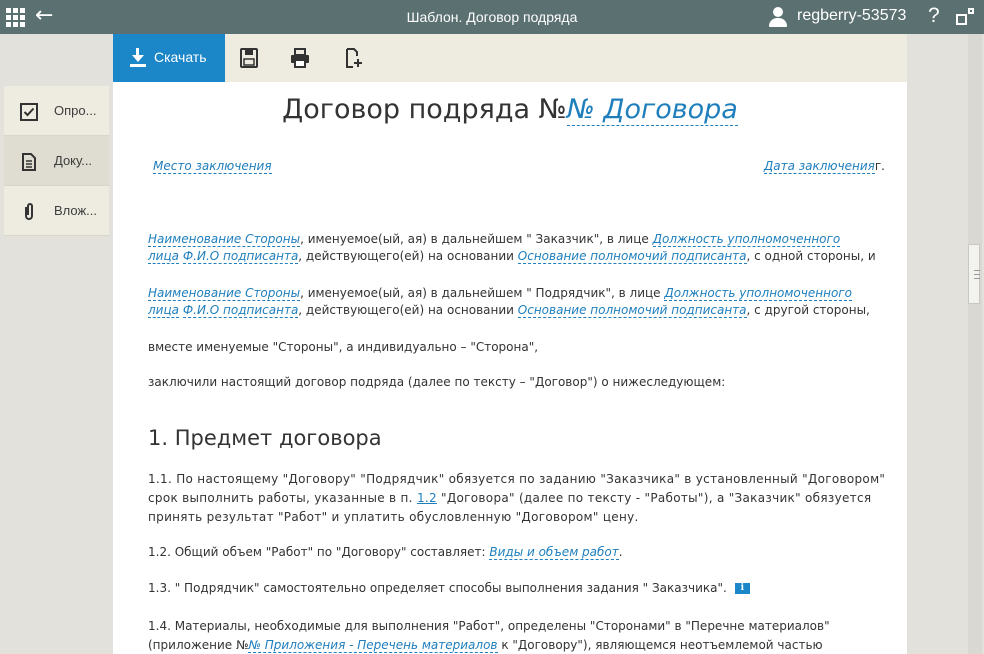 This screenshot has width=984, height=654. I want to click on download-label: Скачать, so click(180, 57).